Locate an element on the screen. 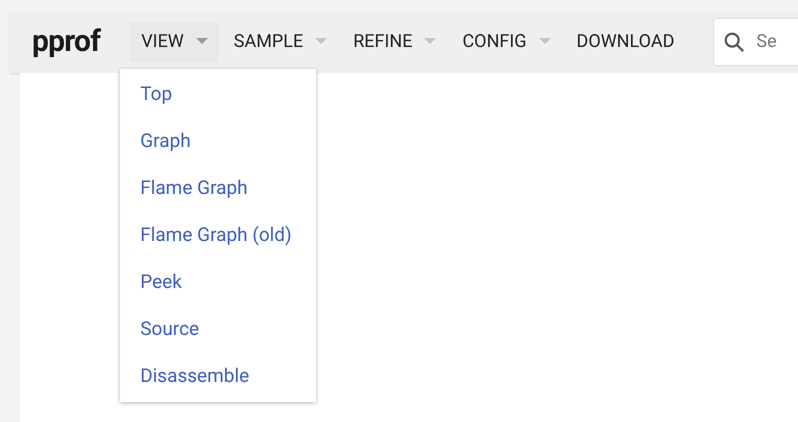 The width and height of the screenshot is (798, 422). search-icon is located at coordinates (734, 41).